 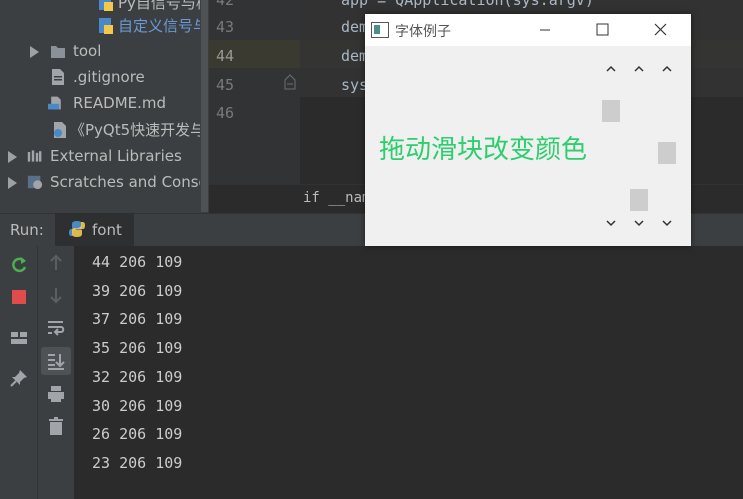 I want to click on folder-icon, so click(x=58, y=52).